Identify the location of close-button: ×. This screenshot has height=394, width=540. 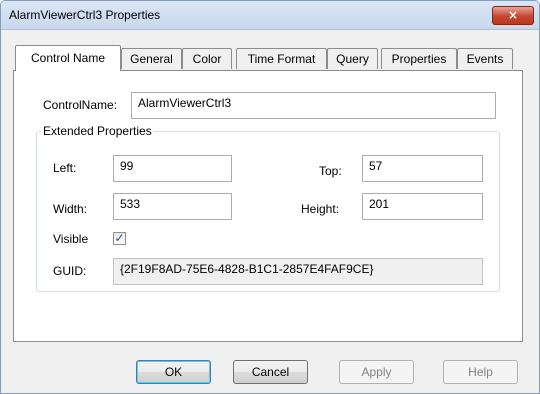
(513, 15).